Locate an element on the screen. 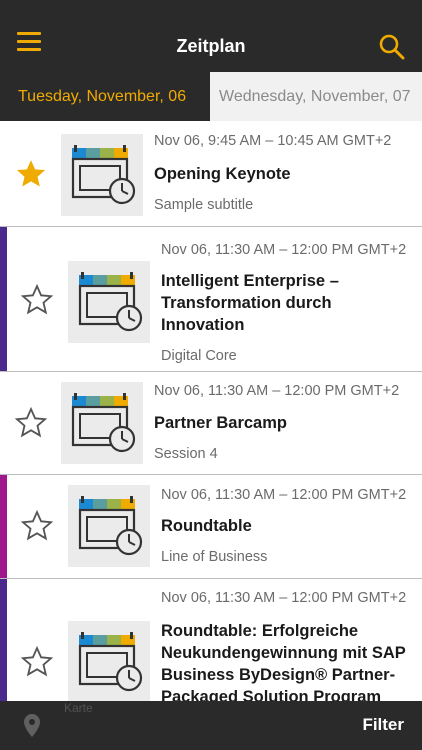 This screenshot has width=422, height=750. session-subtitle: Session 4 is located at coordinates (186, 454).